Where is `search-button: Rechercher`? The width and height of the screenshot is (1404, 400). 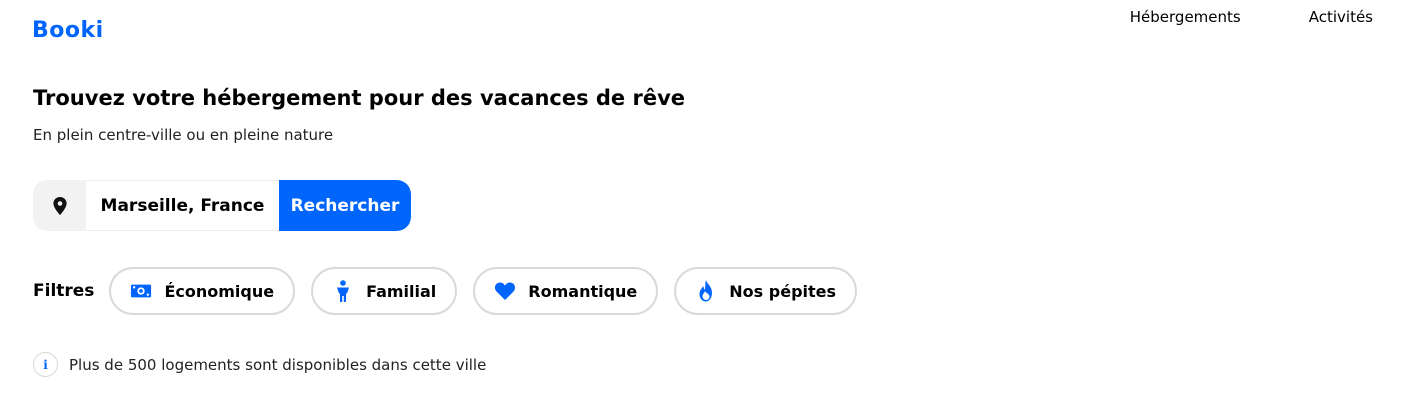 search-button: Rechercher is located at coordinates (345, 205).